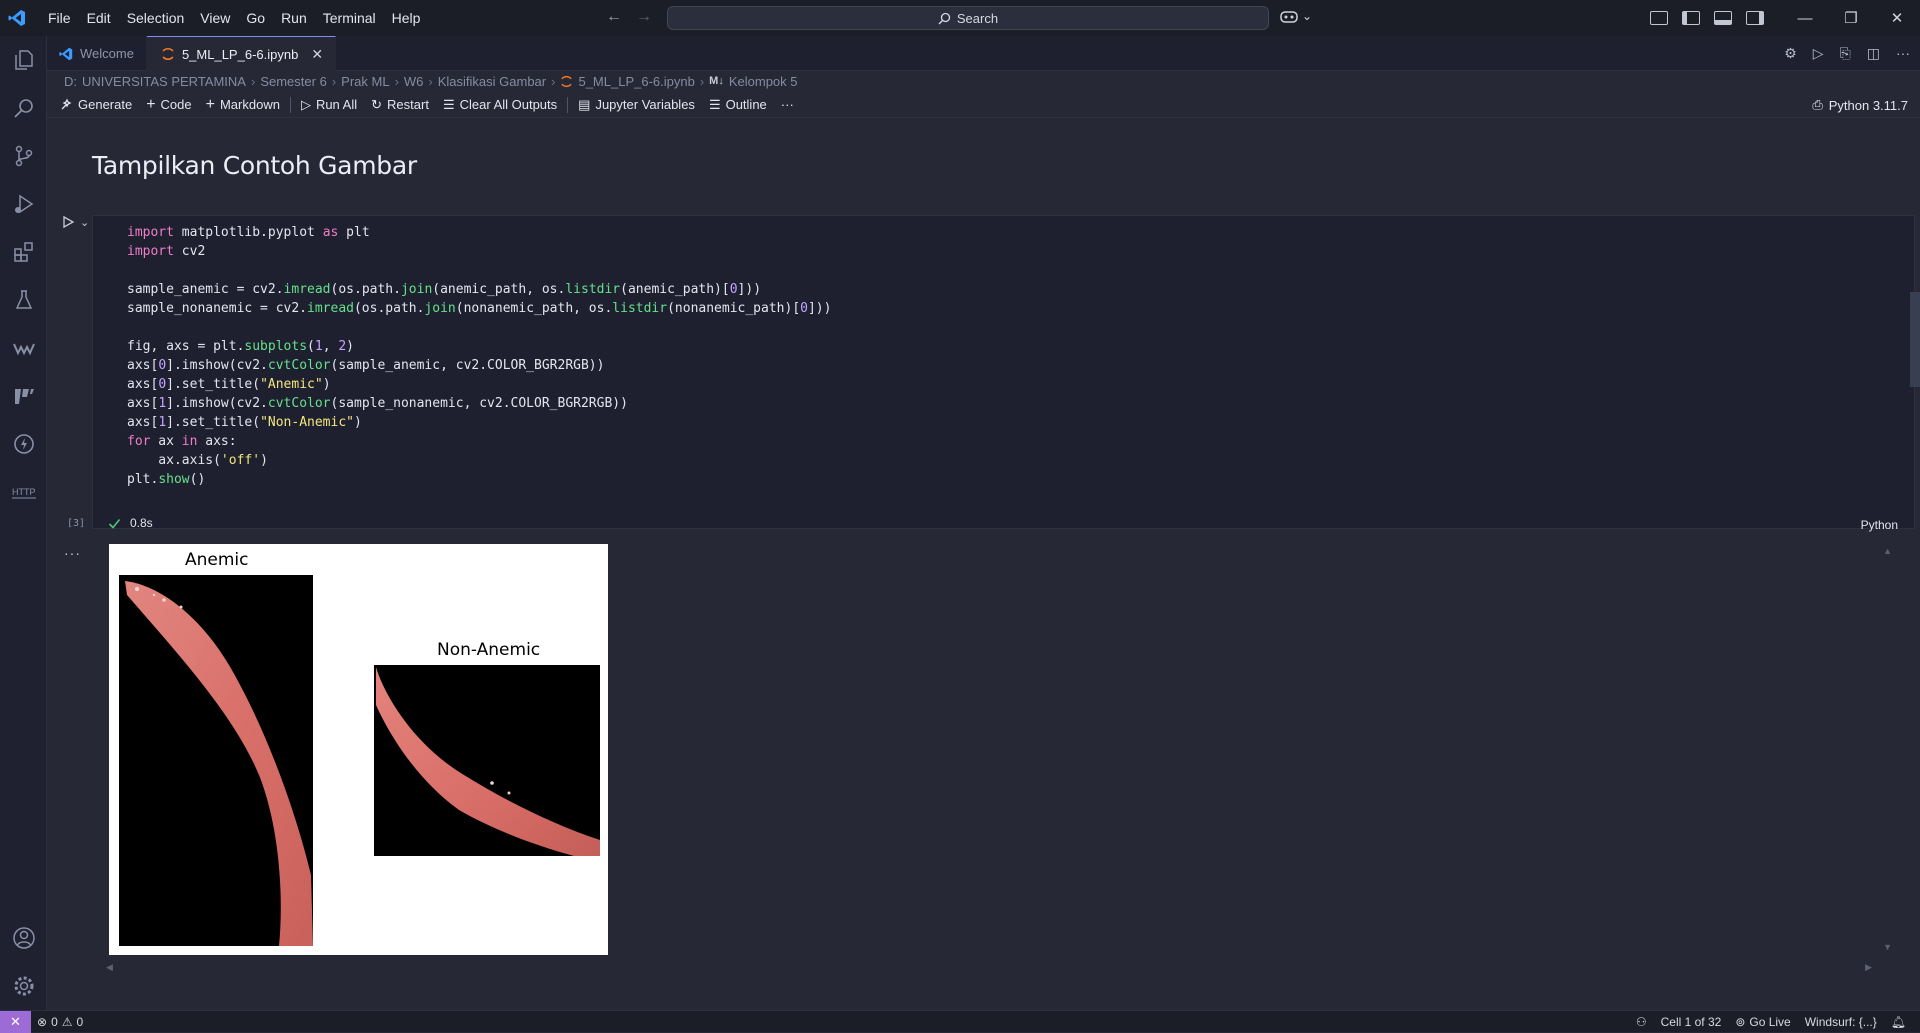 This screenshot has height=1033, width=1920. I want to click on extensions-icon, so click(23, 252).